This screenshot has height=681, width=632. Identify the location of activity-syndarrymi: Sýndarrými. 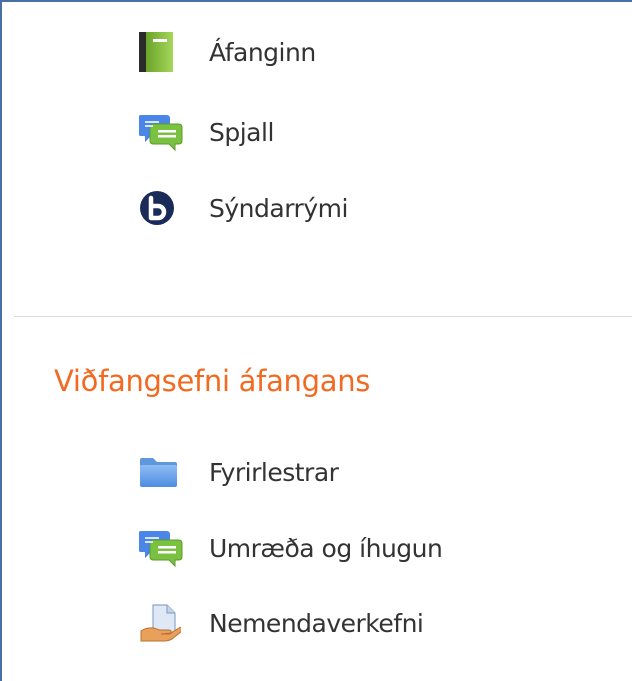
(243, 208).